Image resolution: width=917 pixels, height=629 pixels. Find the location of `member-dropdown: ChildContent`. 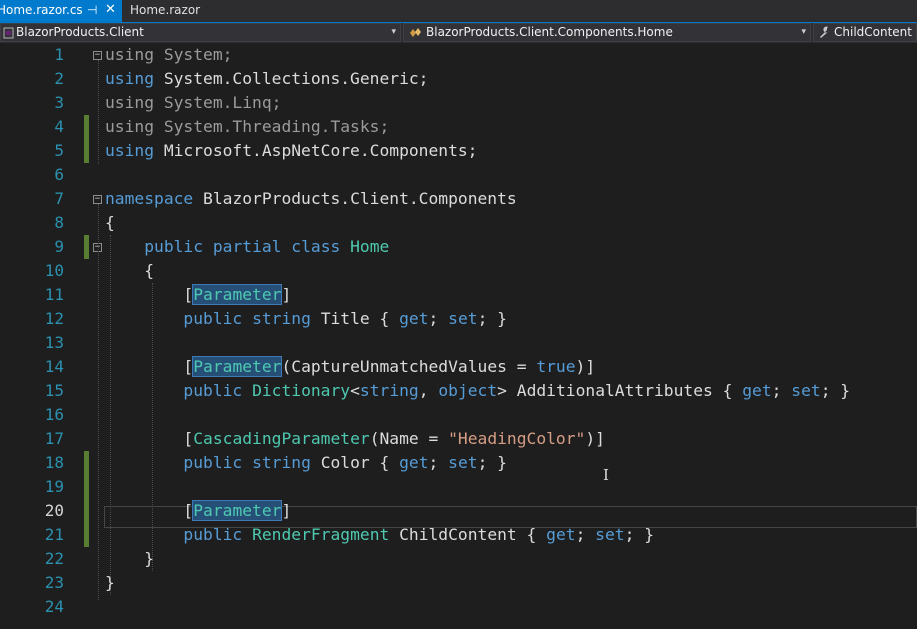

member-dropdown: ChildContent is located at coordinates (865, 32).